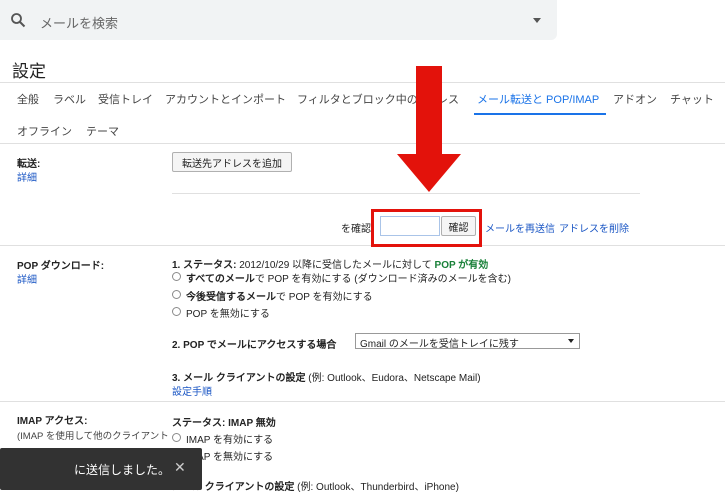  What do you see at coordinates (61, 266) in the screenshot?
I see `pop-download-label: POP ダウンロード:` at bounding box center [61, 266].